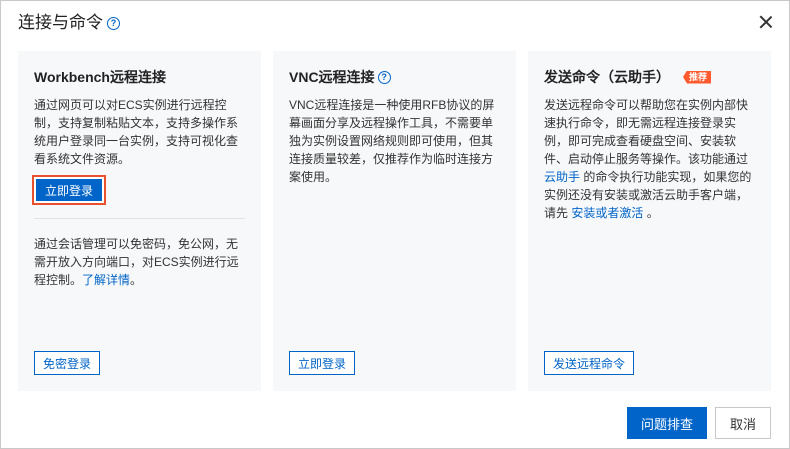  I want to click on card-title: VNC远程连接 ?, so click(340, 77).